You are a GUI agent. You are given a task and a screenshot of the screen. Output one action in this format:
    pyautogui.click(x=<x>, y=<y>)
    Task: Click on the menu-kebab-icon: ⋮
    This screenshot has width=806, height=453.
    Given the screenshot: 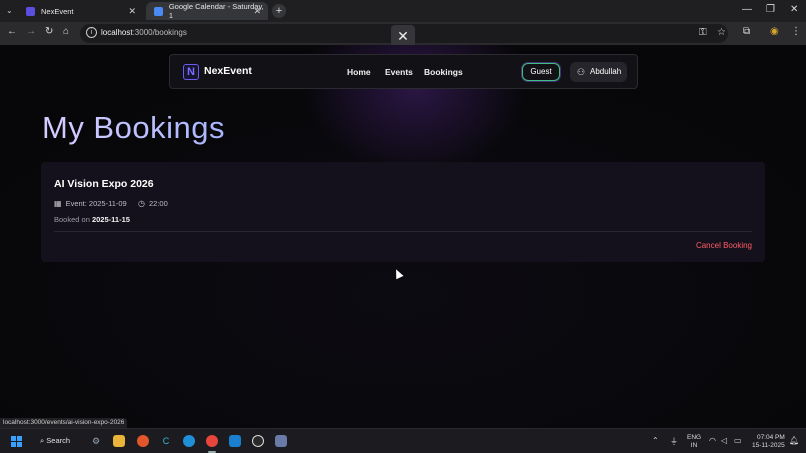 What is the action you would take?
    pyautogui.click(x=796, y=31)
    